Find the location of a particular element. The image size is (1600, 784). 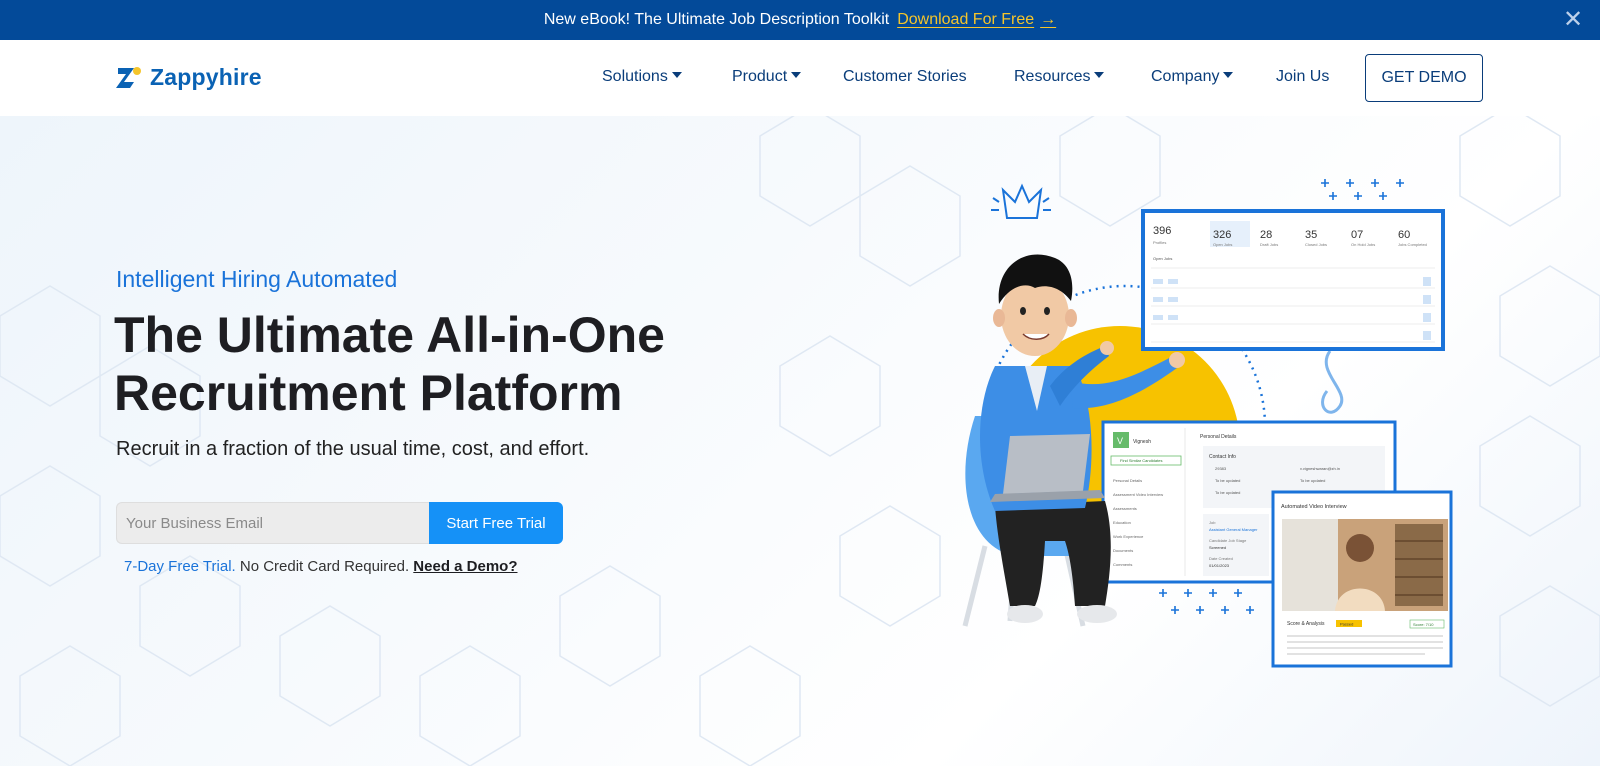

start-free-trial-button: Start Free Trial is located at coordinates (496, 523).